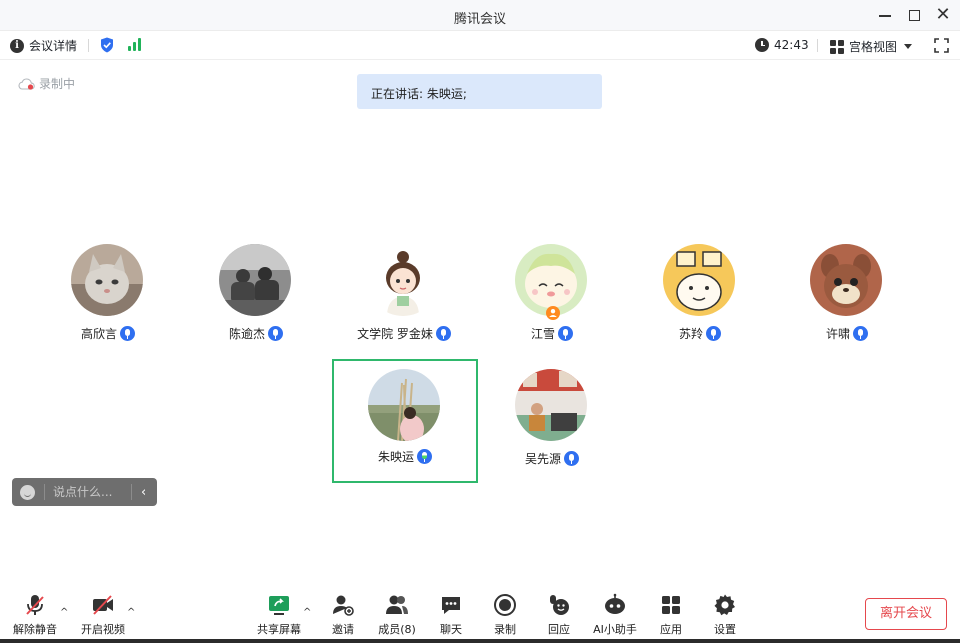 This screenshot has width=960, height=643. I want to click on ai-assistant-label: AI小助手, so click(615, 629).